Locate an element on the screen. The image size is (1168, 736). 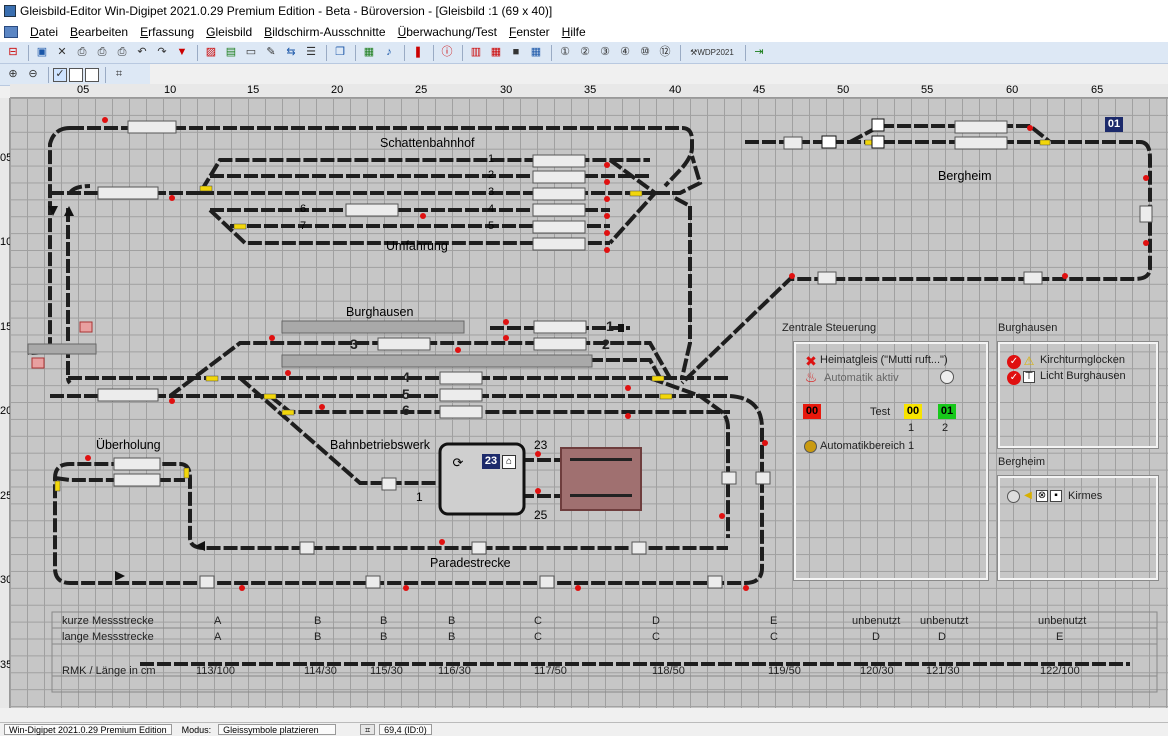
menu-hilfe: Hilfe is located at coordinates (574, 32).